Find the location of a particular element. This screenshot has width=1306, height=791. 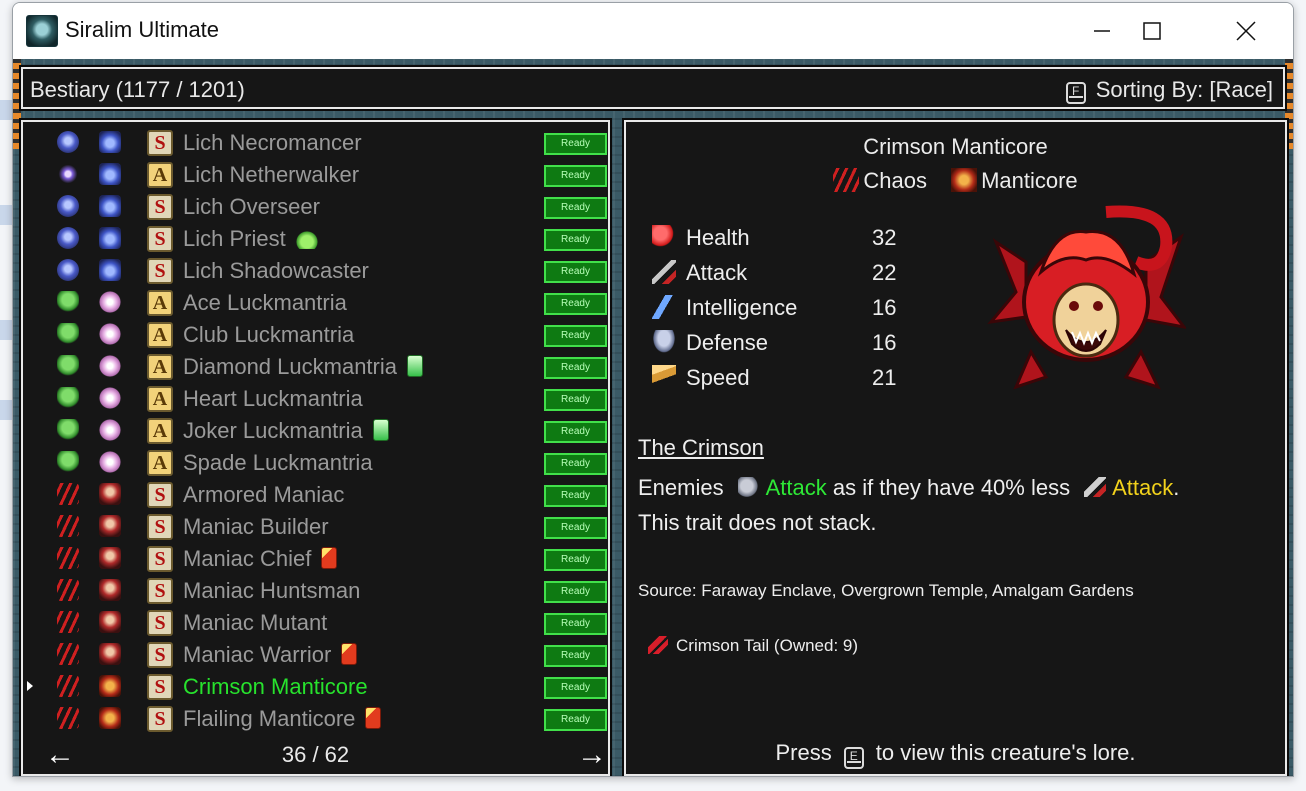

shield-icon is located at coordinates (664, 342).